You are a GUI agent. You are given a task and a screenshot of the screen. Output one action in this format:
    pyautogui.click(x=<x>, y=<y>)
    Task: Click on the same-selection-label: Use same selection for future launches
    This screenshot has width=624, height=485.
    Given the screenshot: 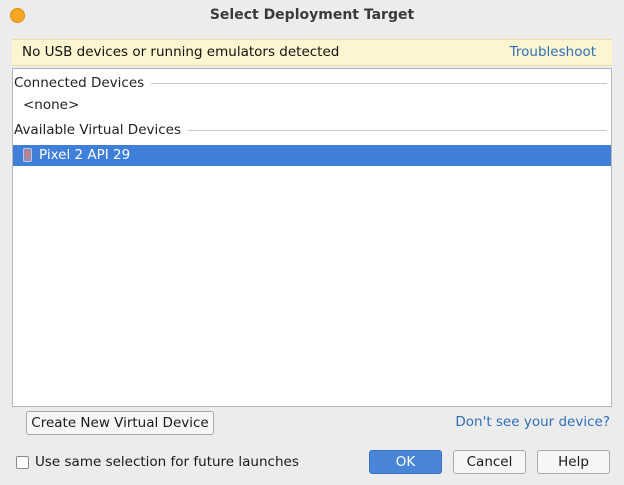 What is the action you would take?
    pyautogui.click(x=167, y=462)
    